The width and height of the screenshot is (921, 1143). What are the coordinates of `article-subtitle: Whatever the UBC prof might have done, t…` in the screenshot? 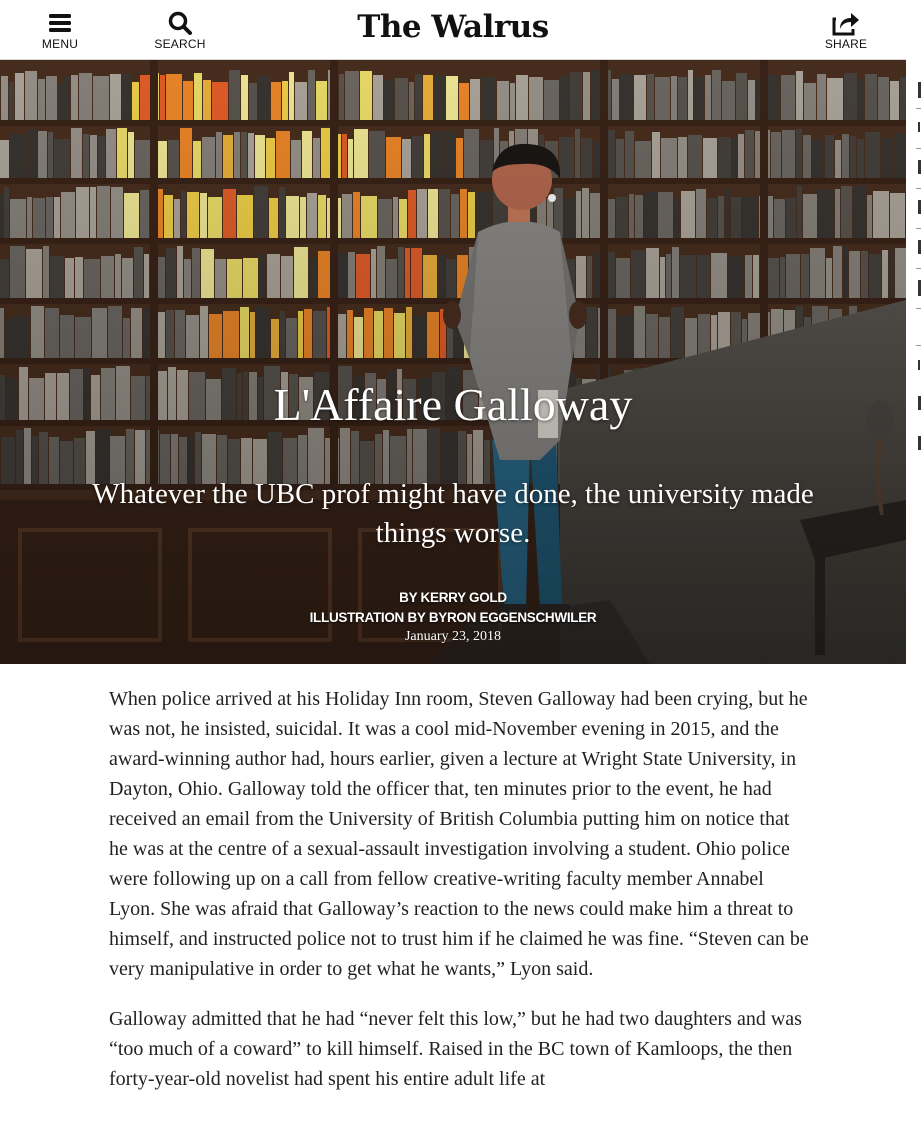 It's located at (453, 513).